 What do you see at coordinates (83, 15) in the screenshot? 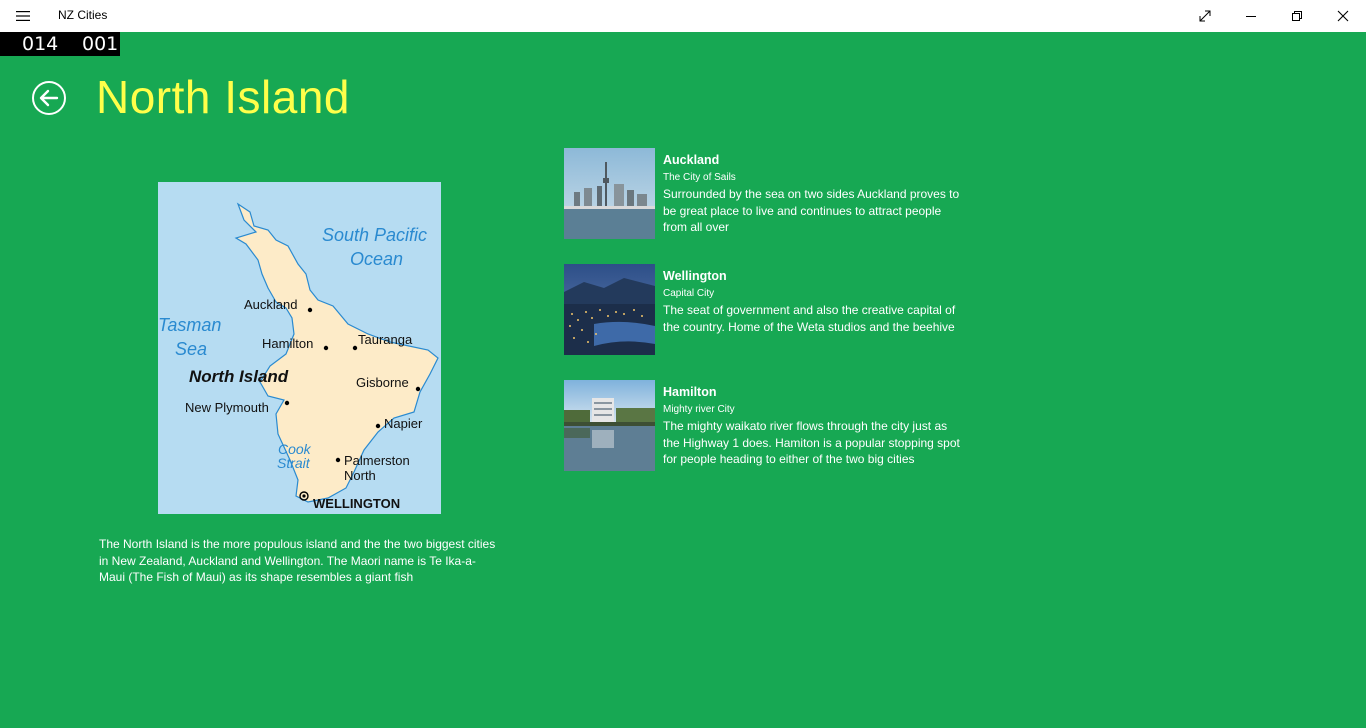
I see `window-title: NZ Cities` at bounding box center [83, 15].